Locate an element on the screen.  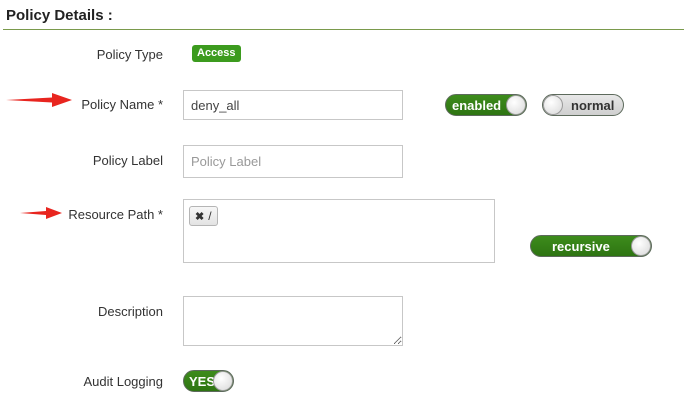
normal-toggle: normal is located at coordinates (583, 105).